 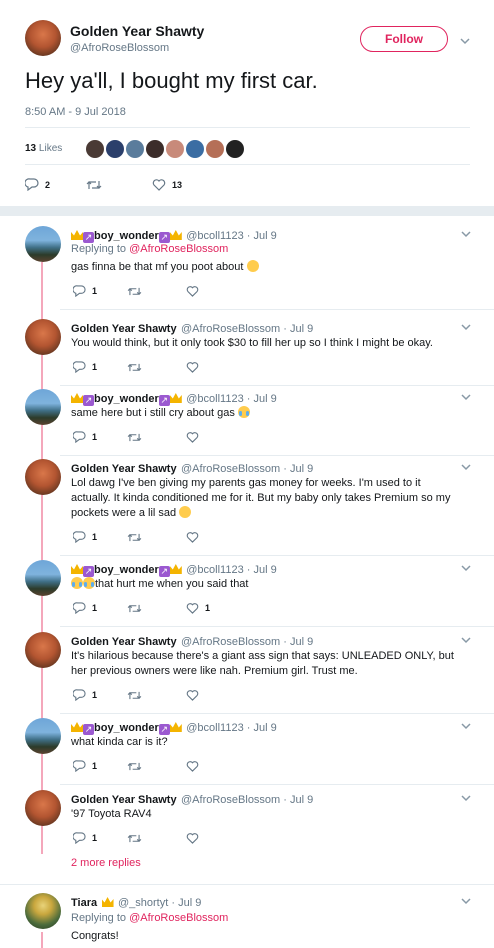 What do you see at coordinates (95, 367) in the screenshot?
I see `reply-count: 1` at bounding box center [95, 367].